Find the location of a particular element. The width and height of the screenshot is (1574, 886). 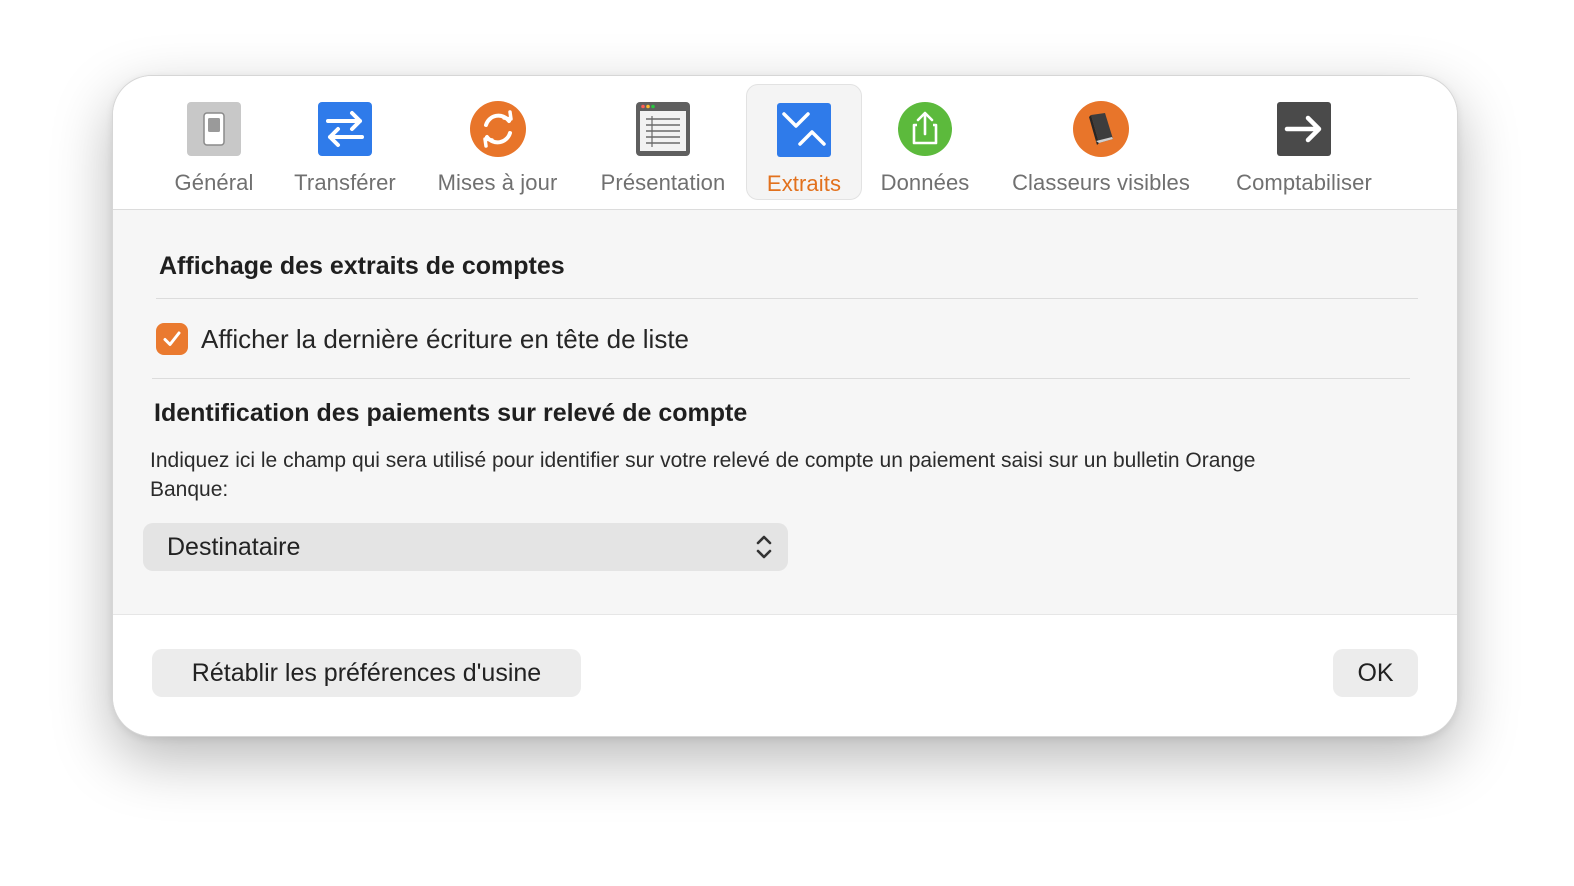

chevron-up-down-icon is located at coordinates (764, 547).